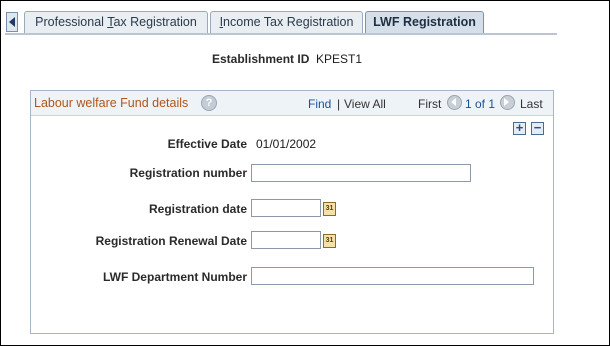 Image resolution: width=610 pixels, height=346 pixels. What do you see at coordinates (361, 173) in the screenshot?
I see `registration-number-input` at bounding box center [361, 173].